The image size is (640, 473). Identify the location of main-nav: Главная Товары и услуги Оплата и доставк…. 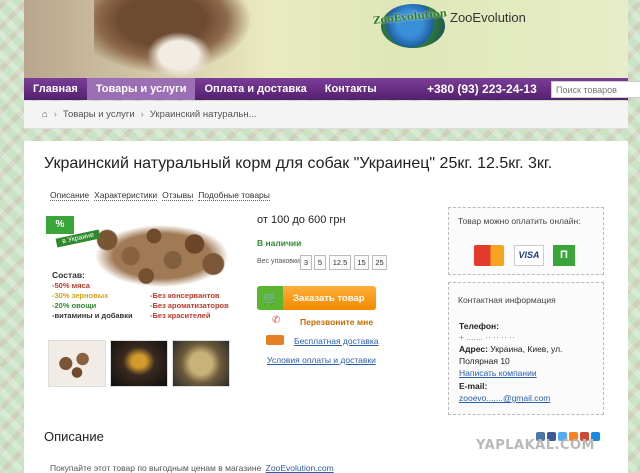
(332, 89).